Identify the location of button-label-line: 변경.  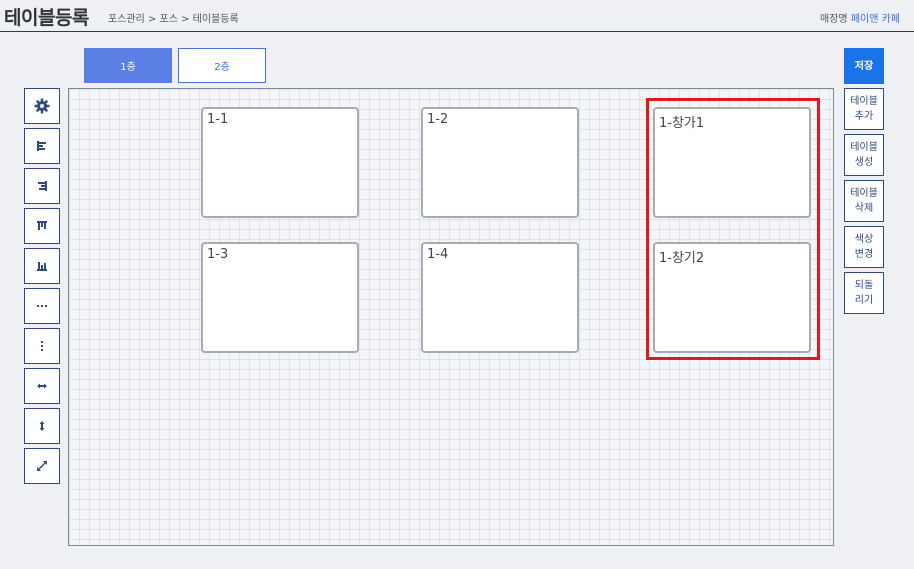
(864, 254).